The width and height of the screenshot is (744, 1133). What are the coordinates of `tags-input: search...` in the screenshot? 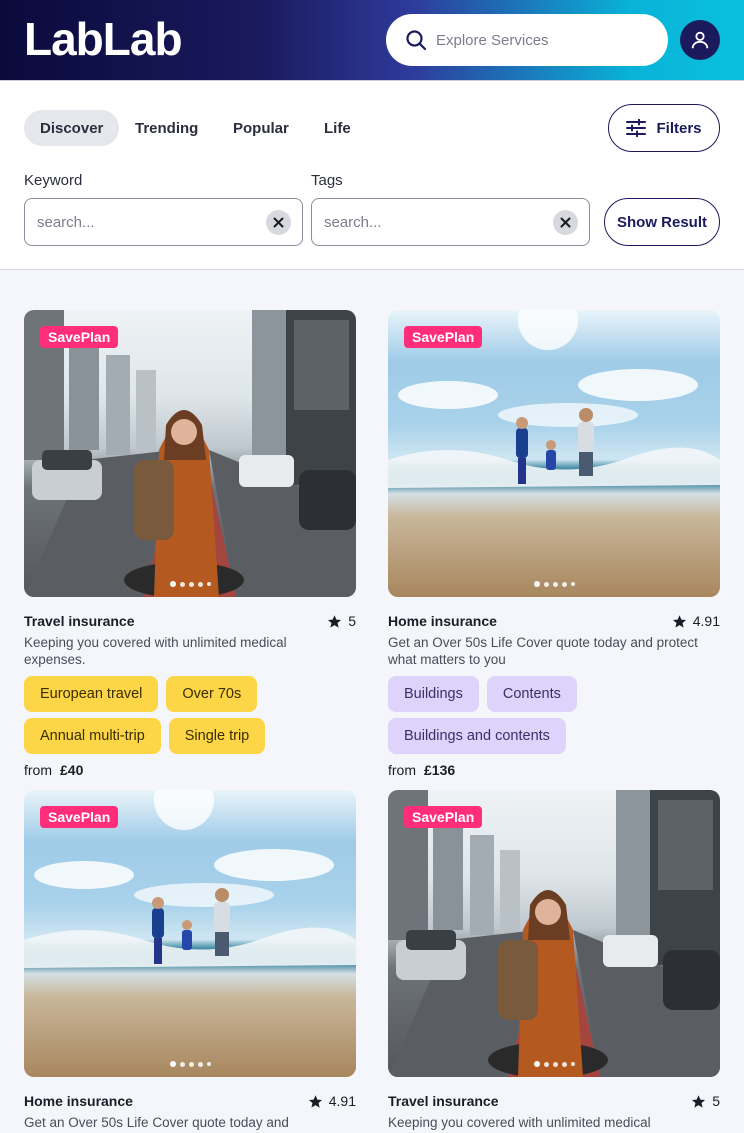 It's located at (450, 222).